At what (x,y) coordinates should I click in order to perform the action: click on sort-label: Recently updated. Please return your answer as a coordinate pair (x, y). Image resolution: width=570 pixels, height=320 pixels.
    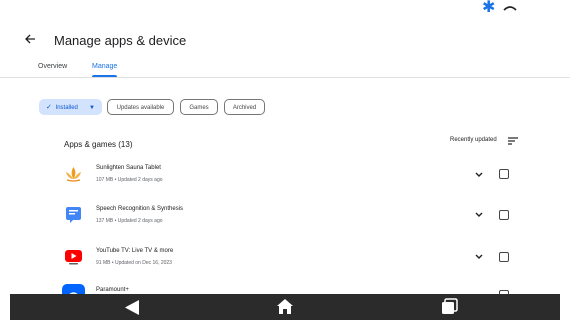
    Looking at the image, I should click on (473, 140).